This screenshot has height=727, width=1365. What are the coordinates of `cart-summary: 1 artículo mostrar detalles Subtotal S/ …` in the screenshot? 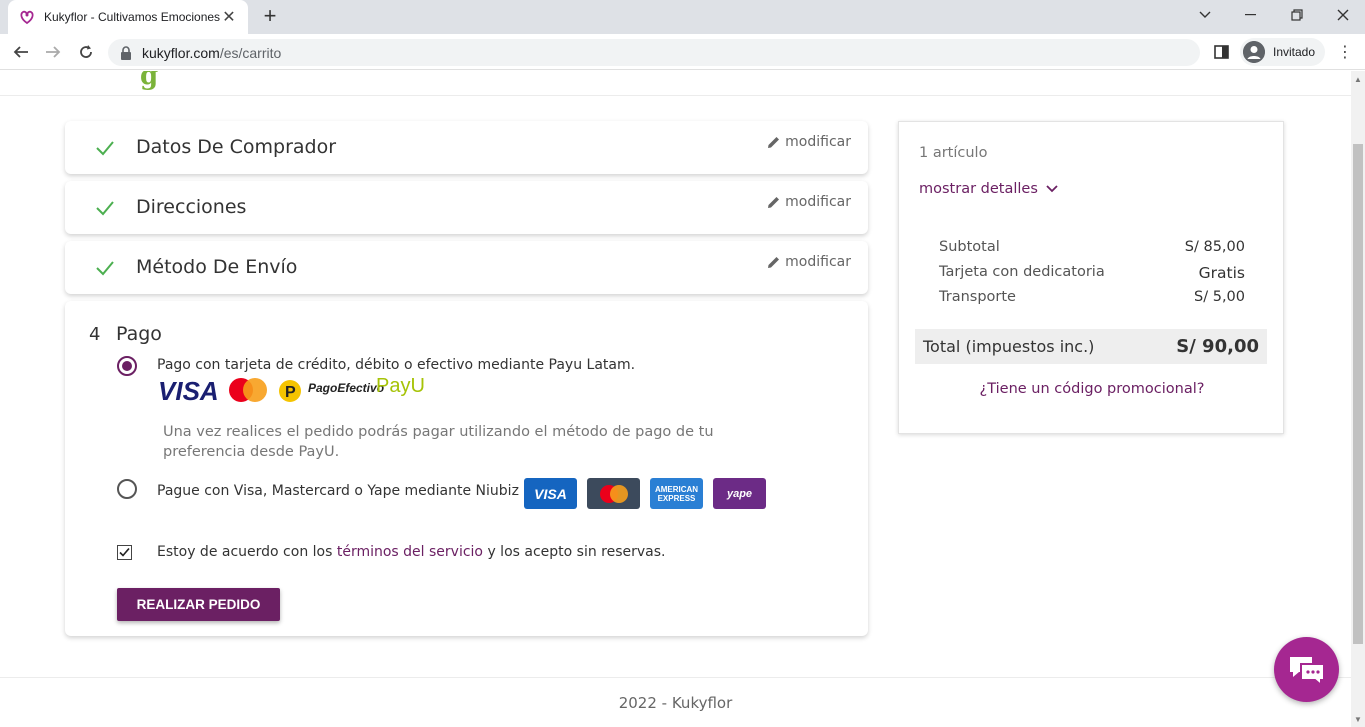 It's located at (1091, 277).